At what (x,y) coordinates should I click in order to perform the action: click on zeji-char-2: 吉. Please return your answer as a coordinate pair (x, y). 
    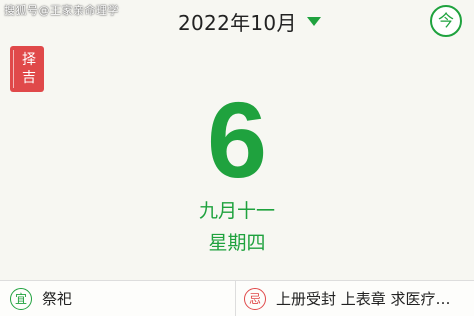
    Looking at the image, I should click on (29, 78).